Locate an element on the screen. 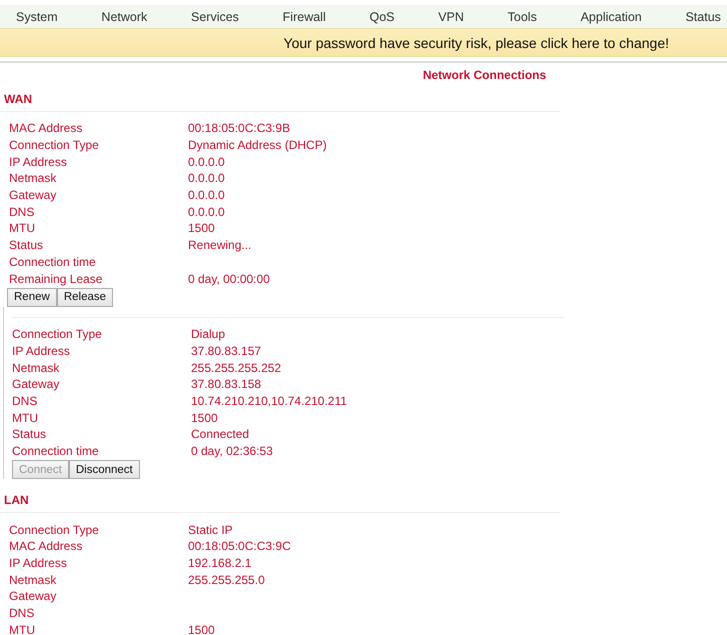 The width and height of the screenshot is (727, 635). menu-item: Application is located at coordinates (611, 17).